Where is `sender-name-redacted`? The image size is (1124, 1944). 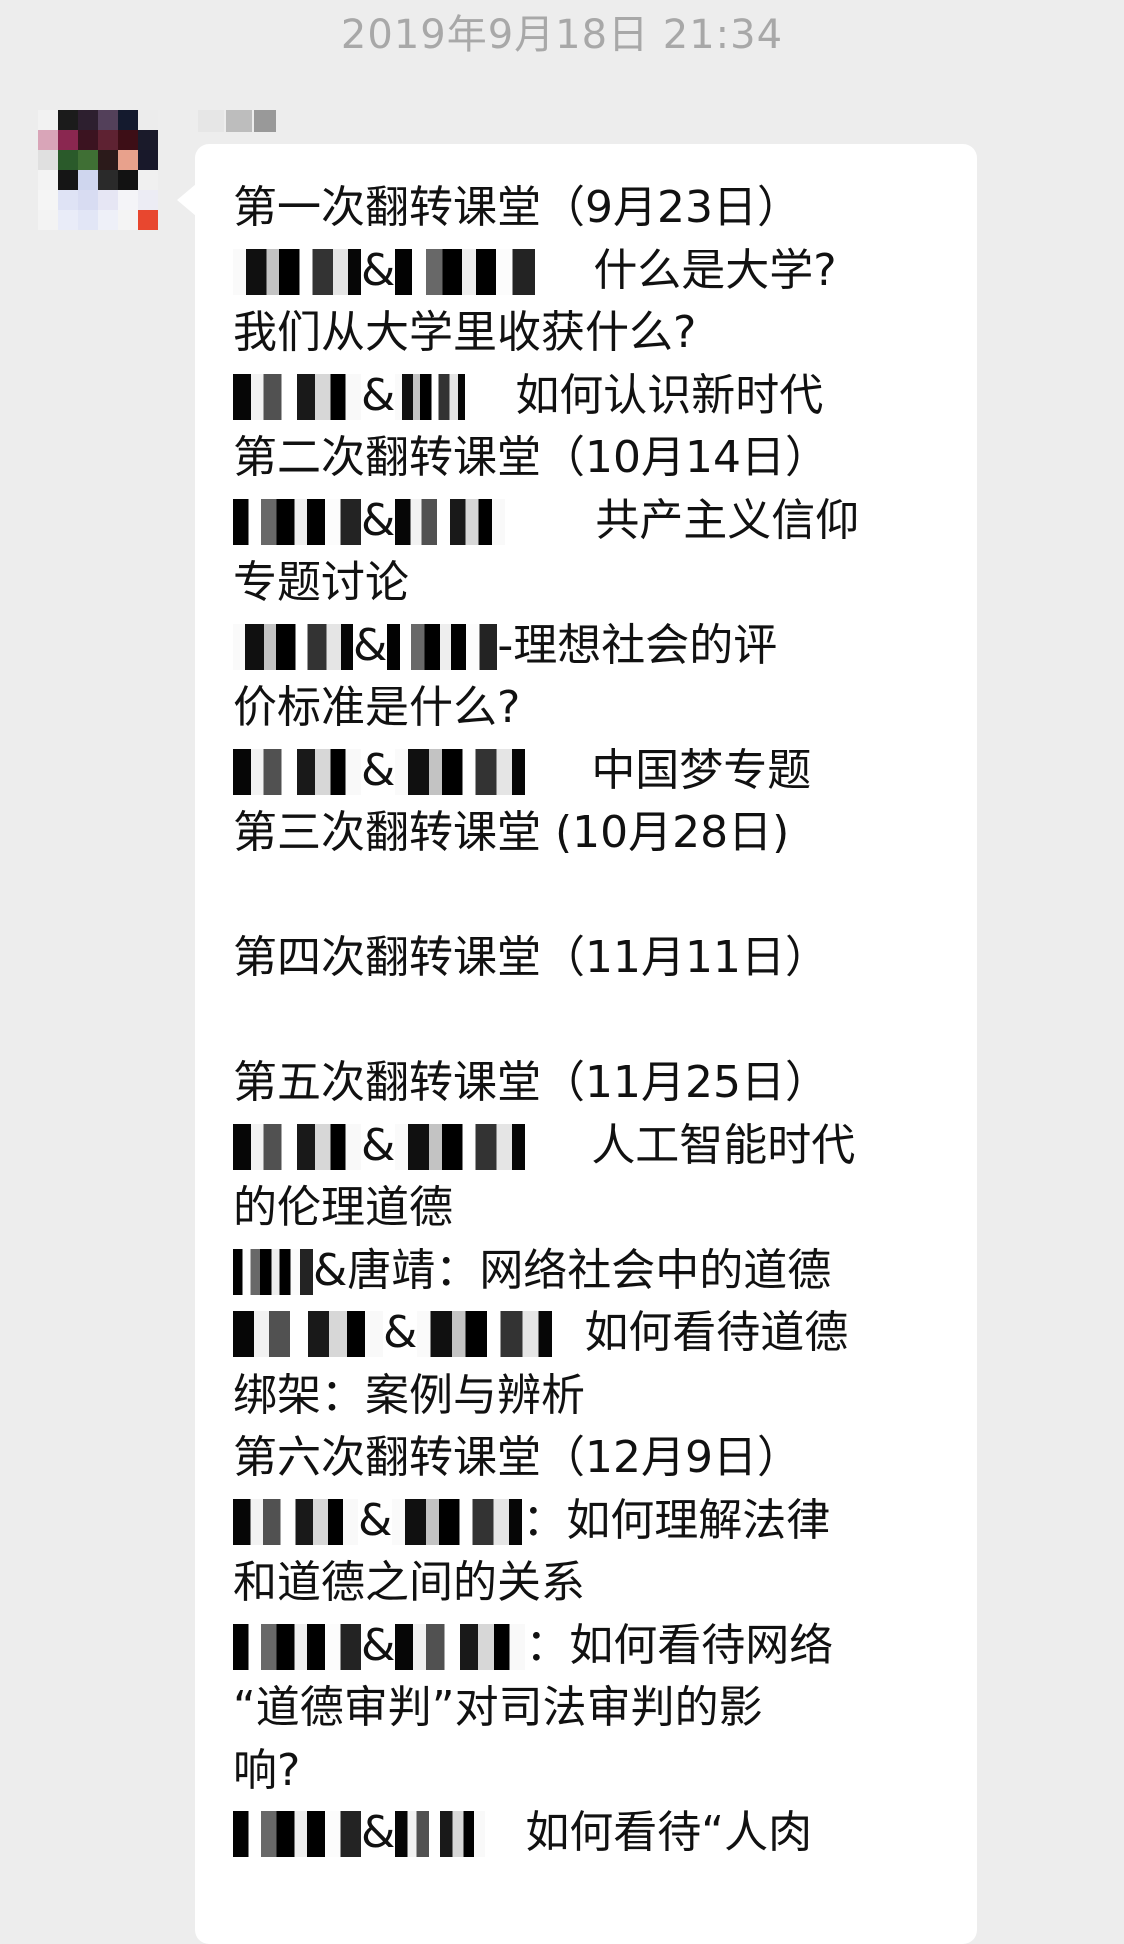 sender-name-redacted is located at coordinates (239, 121).